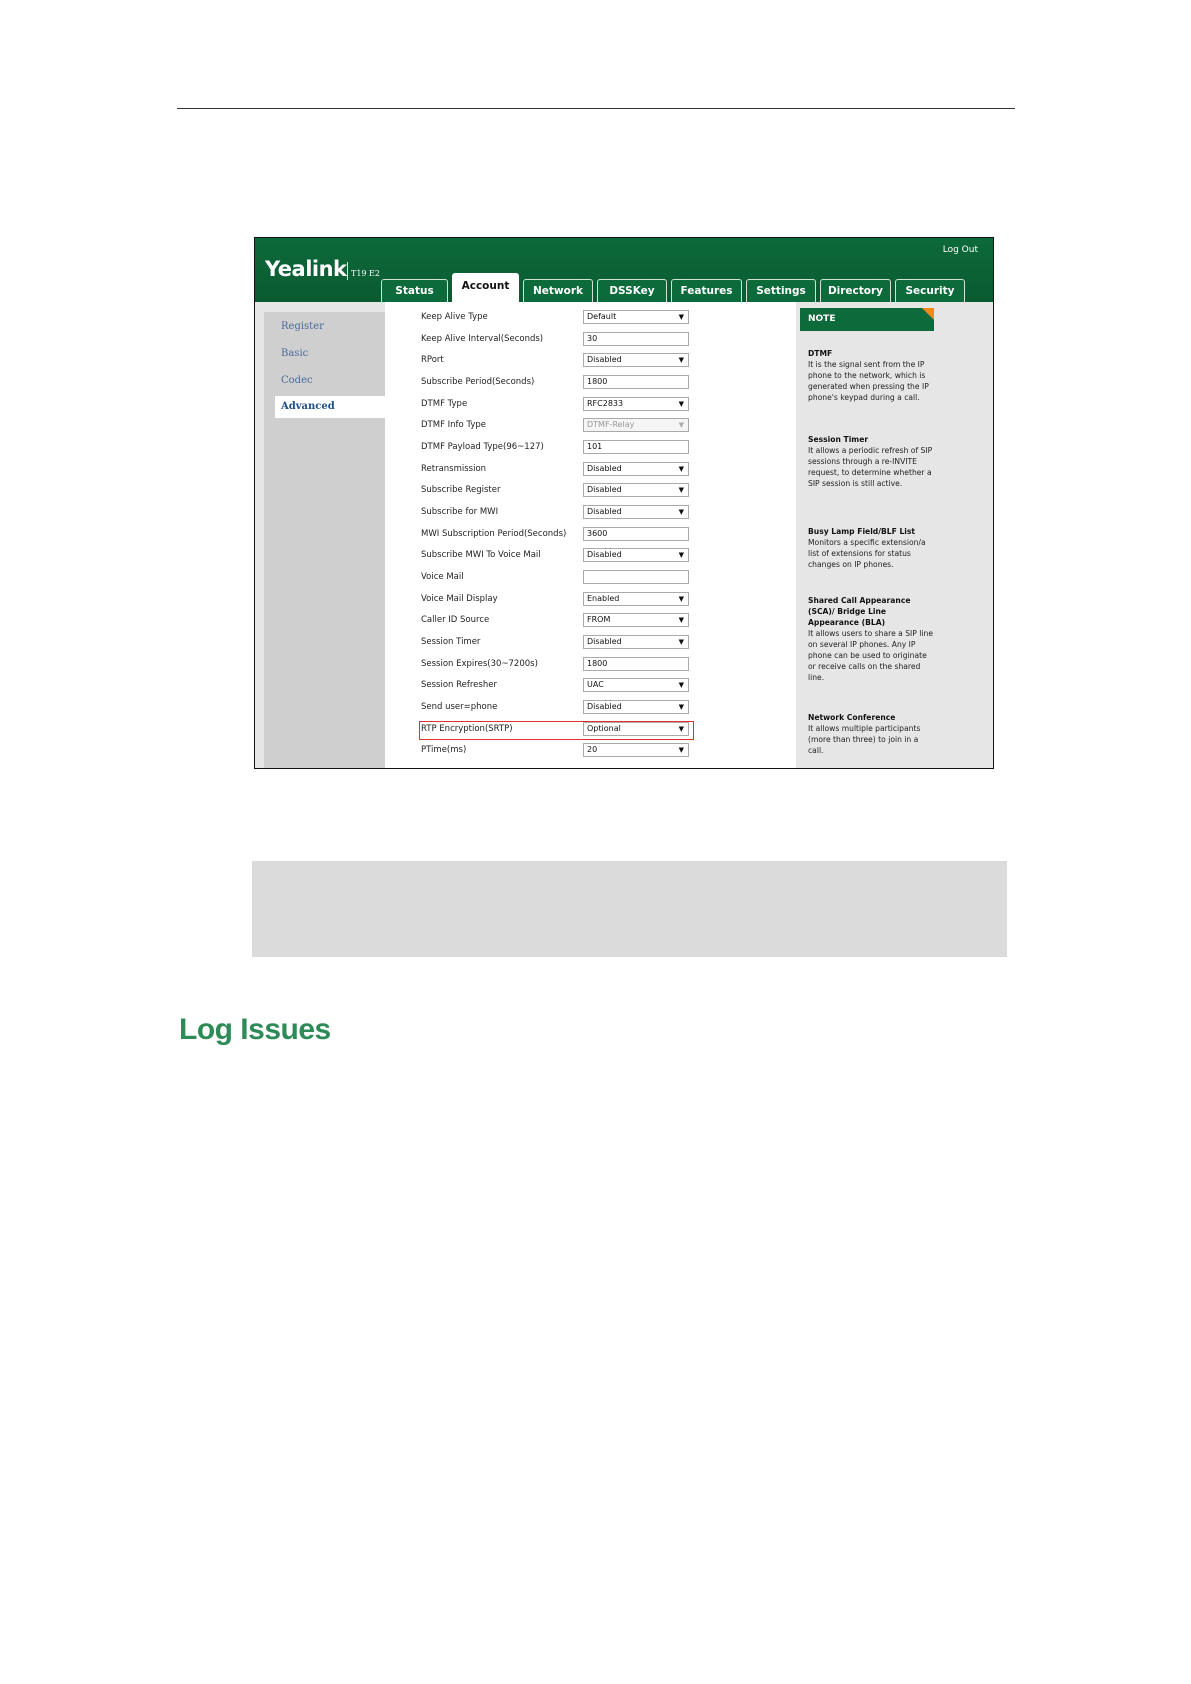 The image size is (1191, 1684). Describe the element at coordinates (453, 425) in the screenshot. I see `field-label: DTMF Info Type` at that location.